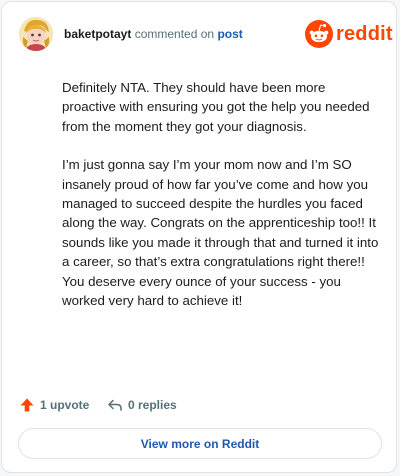  I want to click on reddit-logo: reddit, so click(349, 34).